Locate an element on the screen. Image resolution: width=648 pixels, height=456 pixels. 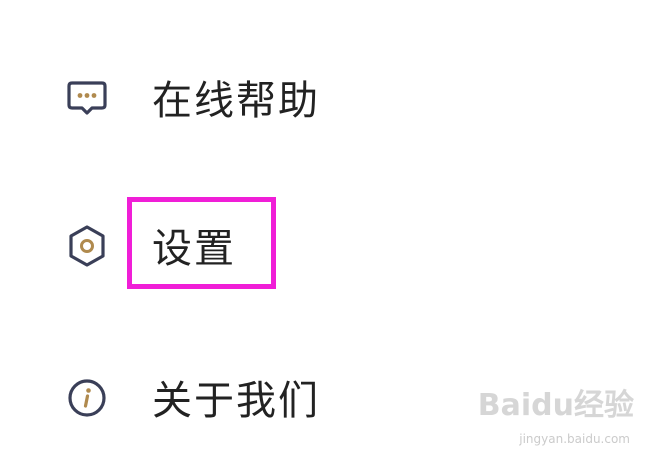
menu-item-label: 在线帮助 is located at coordinates (236, 100).